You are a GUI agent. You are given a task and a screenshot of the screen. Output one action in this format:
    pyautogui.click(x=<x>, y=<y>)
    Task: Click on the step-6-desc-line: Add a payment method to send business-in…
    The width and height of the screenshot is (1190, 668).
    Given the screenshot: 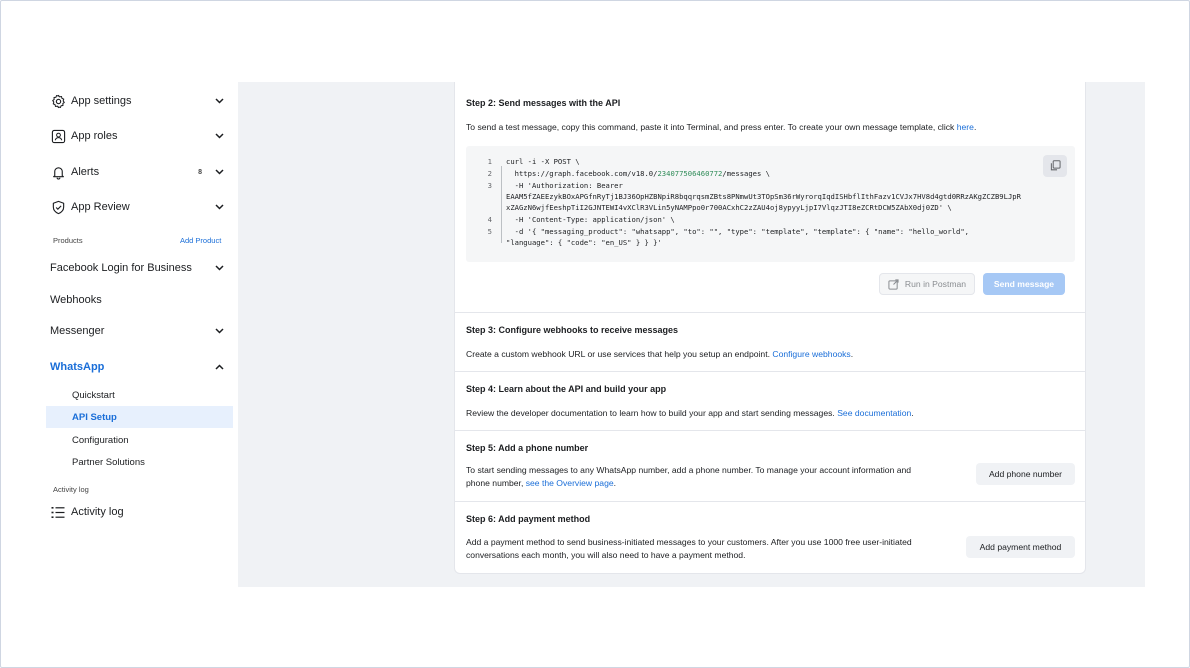 What is the action you would take?
    pyautogui.click(x=689, y=542)
    